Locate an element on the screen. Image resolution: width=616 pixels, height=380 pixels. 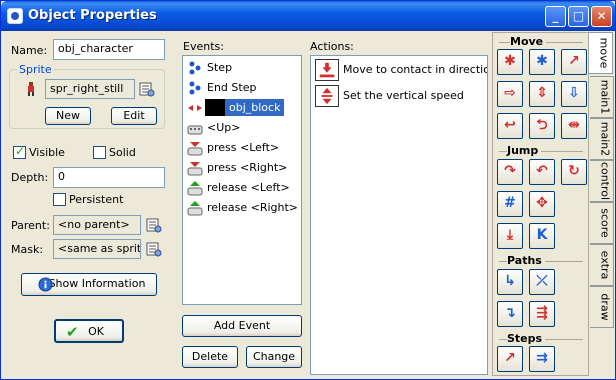
bounce-icon: K is located at coordinates (542, 236).